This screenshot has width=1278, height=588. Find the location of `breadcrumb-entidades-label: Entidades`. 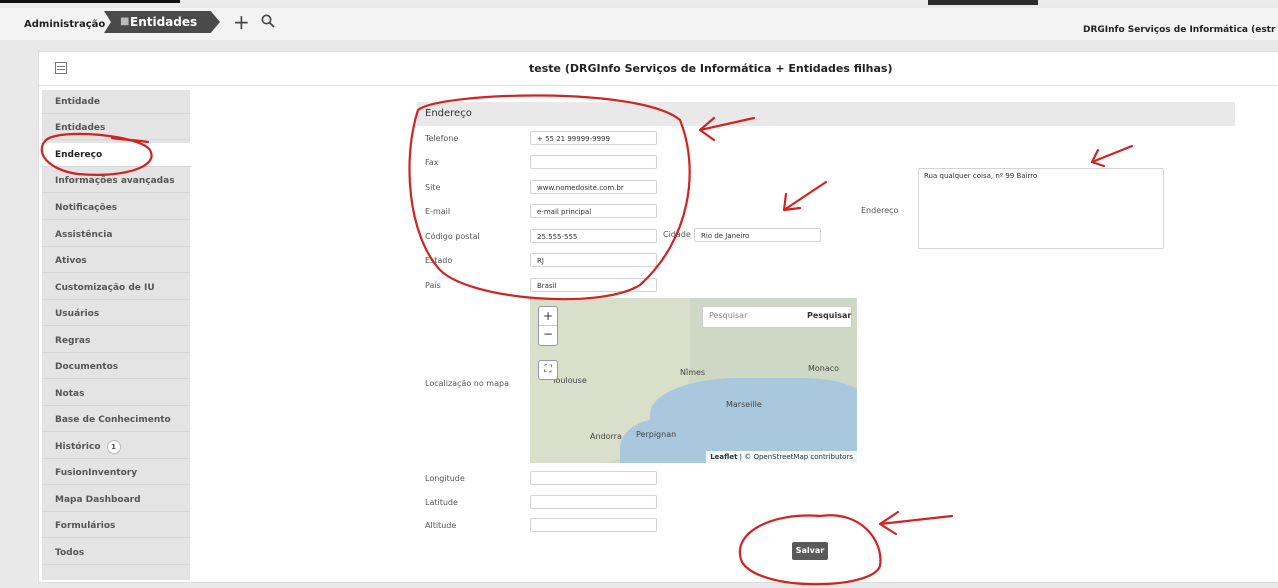

breadcrumb-entidades-label: Entidades is located at coordinates (164, 22).